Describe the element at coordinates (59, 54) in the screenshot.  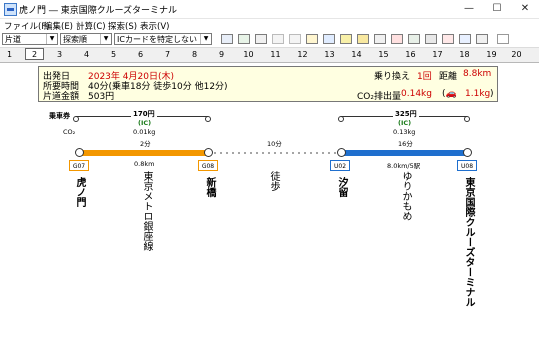
I see `tab-3: 3` at that location.